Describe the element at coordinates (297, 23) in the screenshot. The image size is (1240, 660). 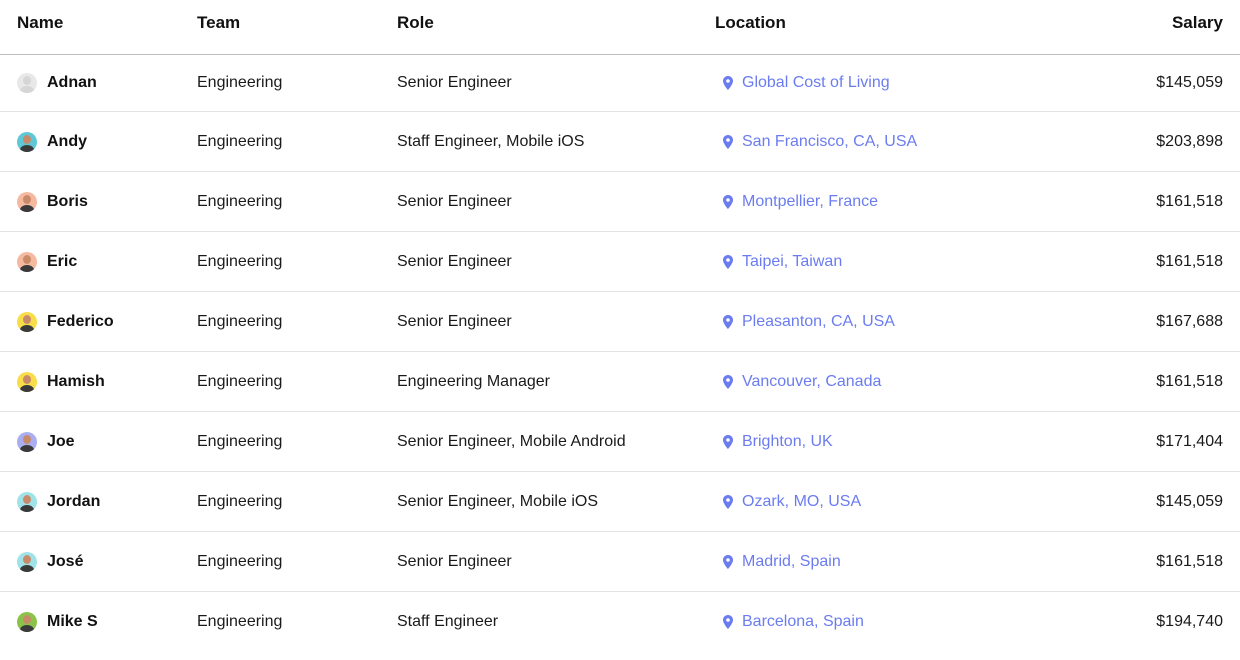
I see `column-header-team: Team` at that location.